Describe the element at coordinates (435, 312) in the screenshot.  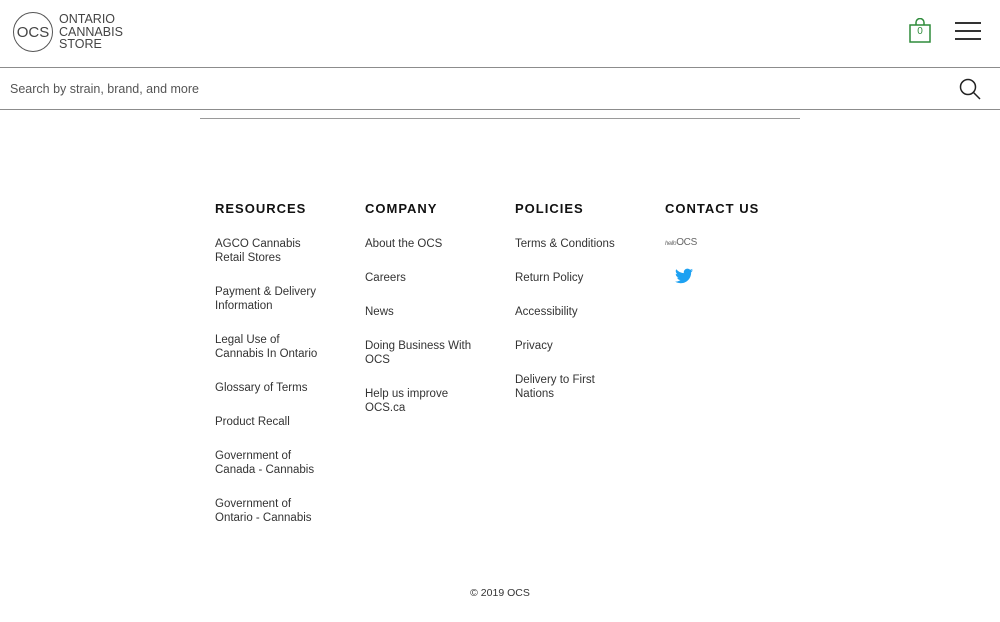
I see `link-news: News` at that location.